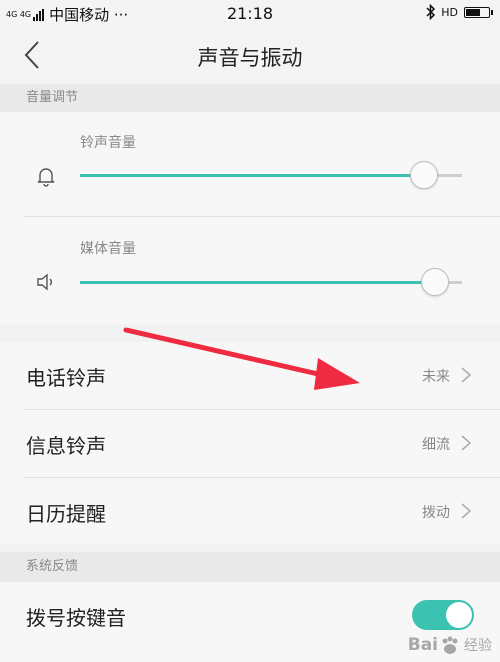 Image resolution: width=500 pixels, height=662 pixels. What do you see at coordinates (250, 58) in the screenshot?
I see `page-title: 声音与振动` at bounding box center [250, 58].